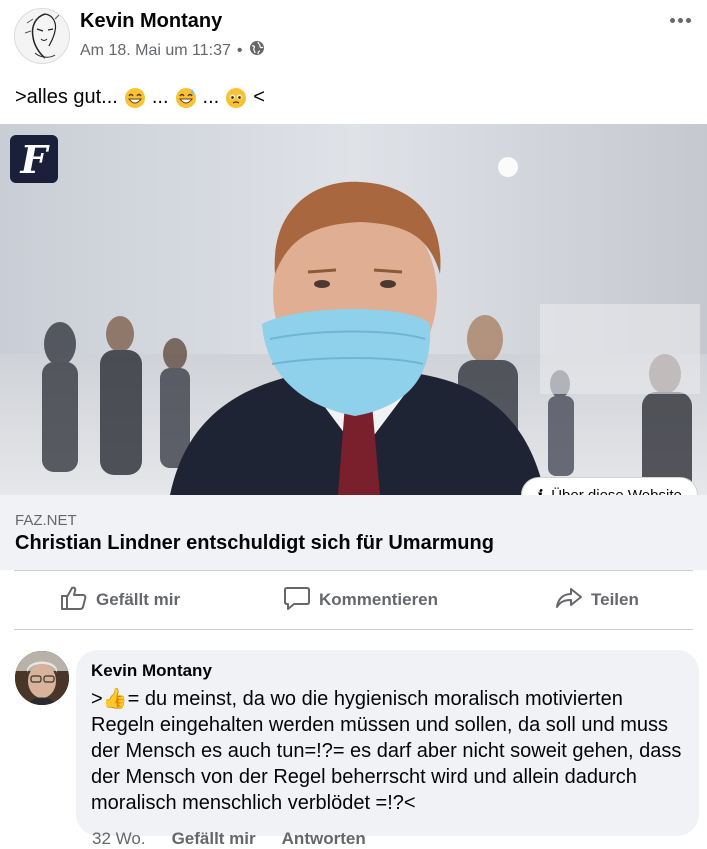  What do you see at coordinates (74, 600) in the screenshot?
I see `thumbs-up-icon` at bounding box center [74, 600].